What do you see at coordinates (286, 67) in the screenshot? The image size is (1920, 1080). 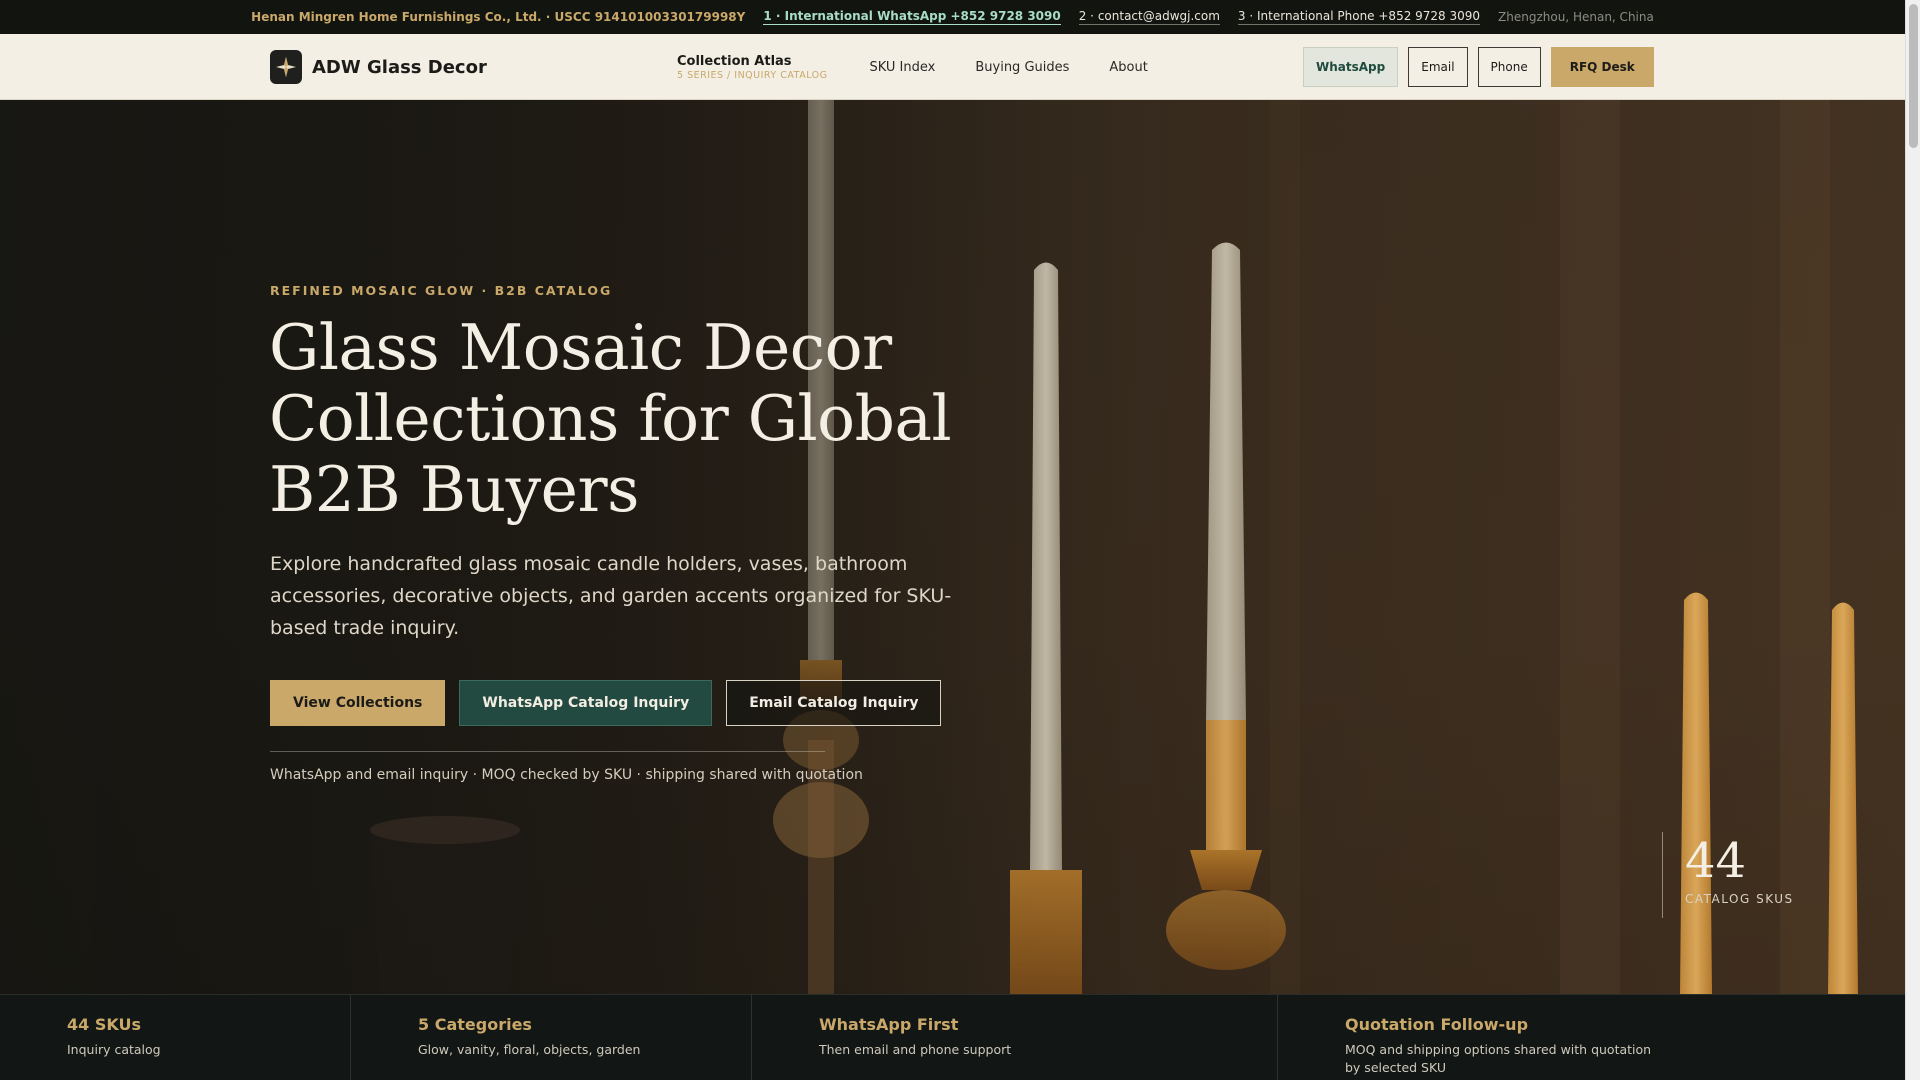 I see `compass-star-icon` at bounding box center [286, 67].